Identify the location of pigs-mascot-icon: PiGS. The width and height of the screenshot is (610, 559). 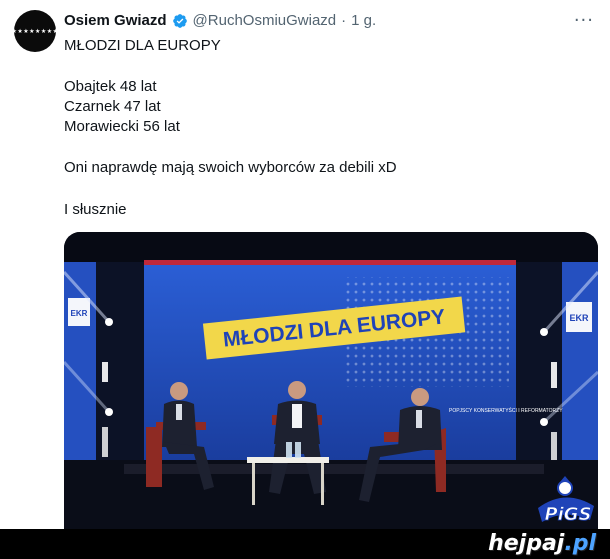
(566, 500).